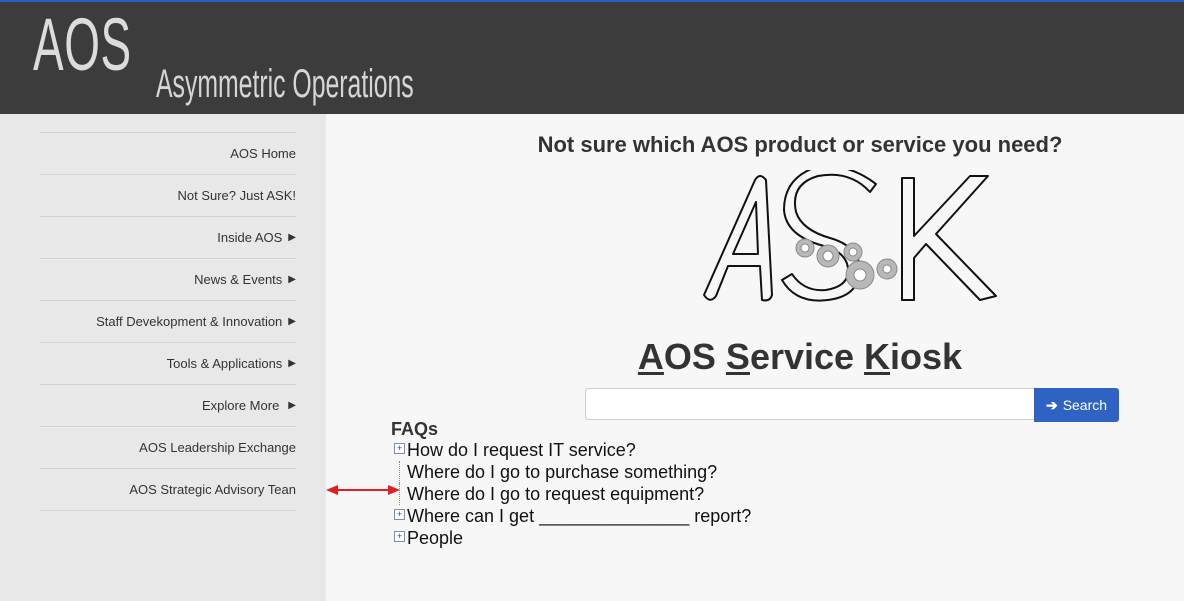 The image size is (1184, 601). I want to click on sidebar-item-just-ask: Not Sure? Just ASK!, so click(168, 196).